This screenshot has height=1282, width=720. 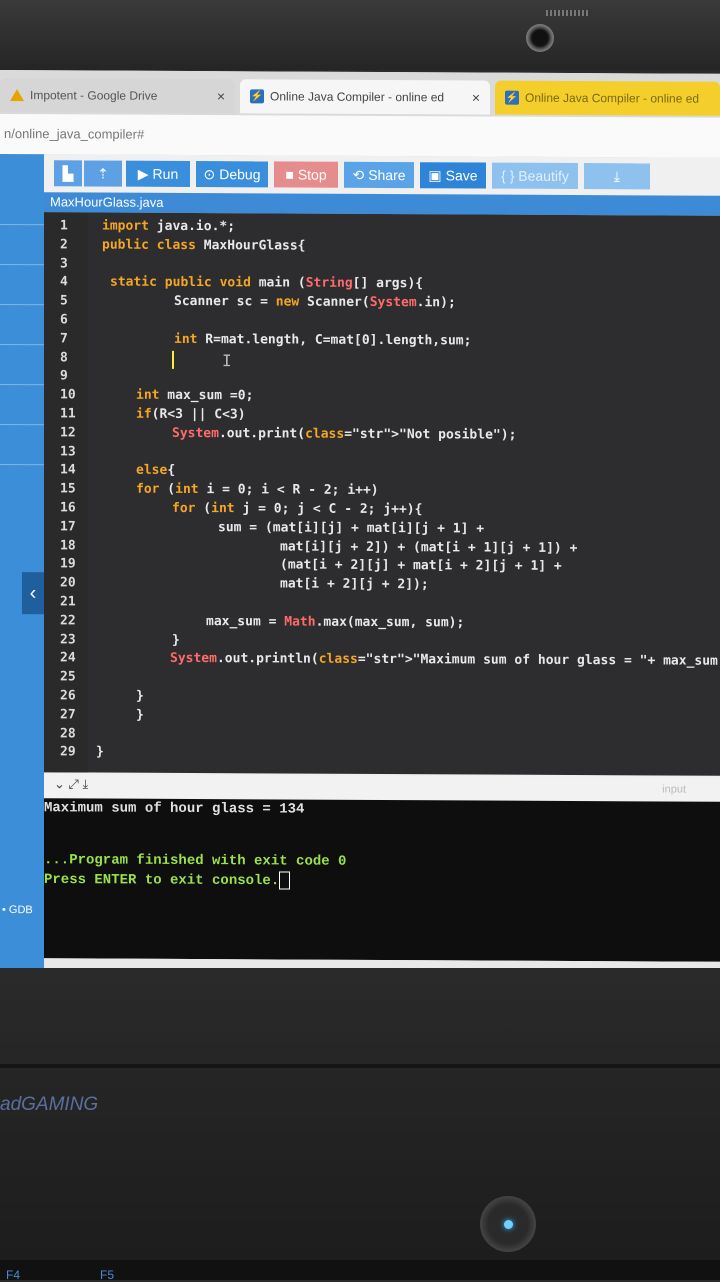 I want to click on debug-label: Debug, so click(x=240, y=174).